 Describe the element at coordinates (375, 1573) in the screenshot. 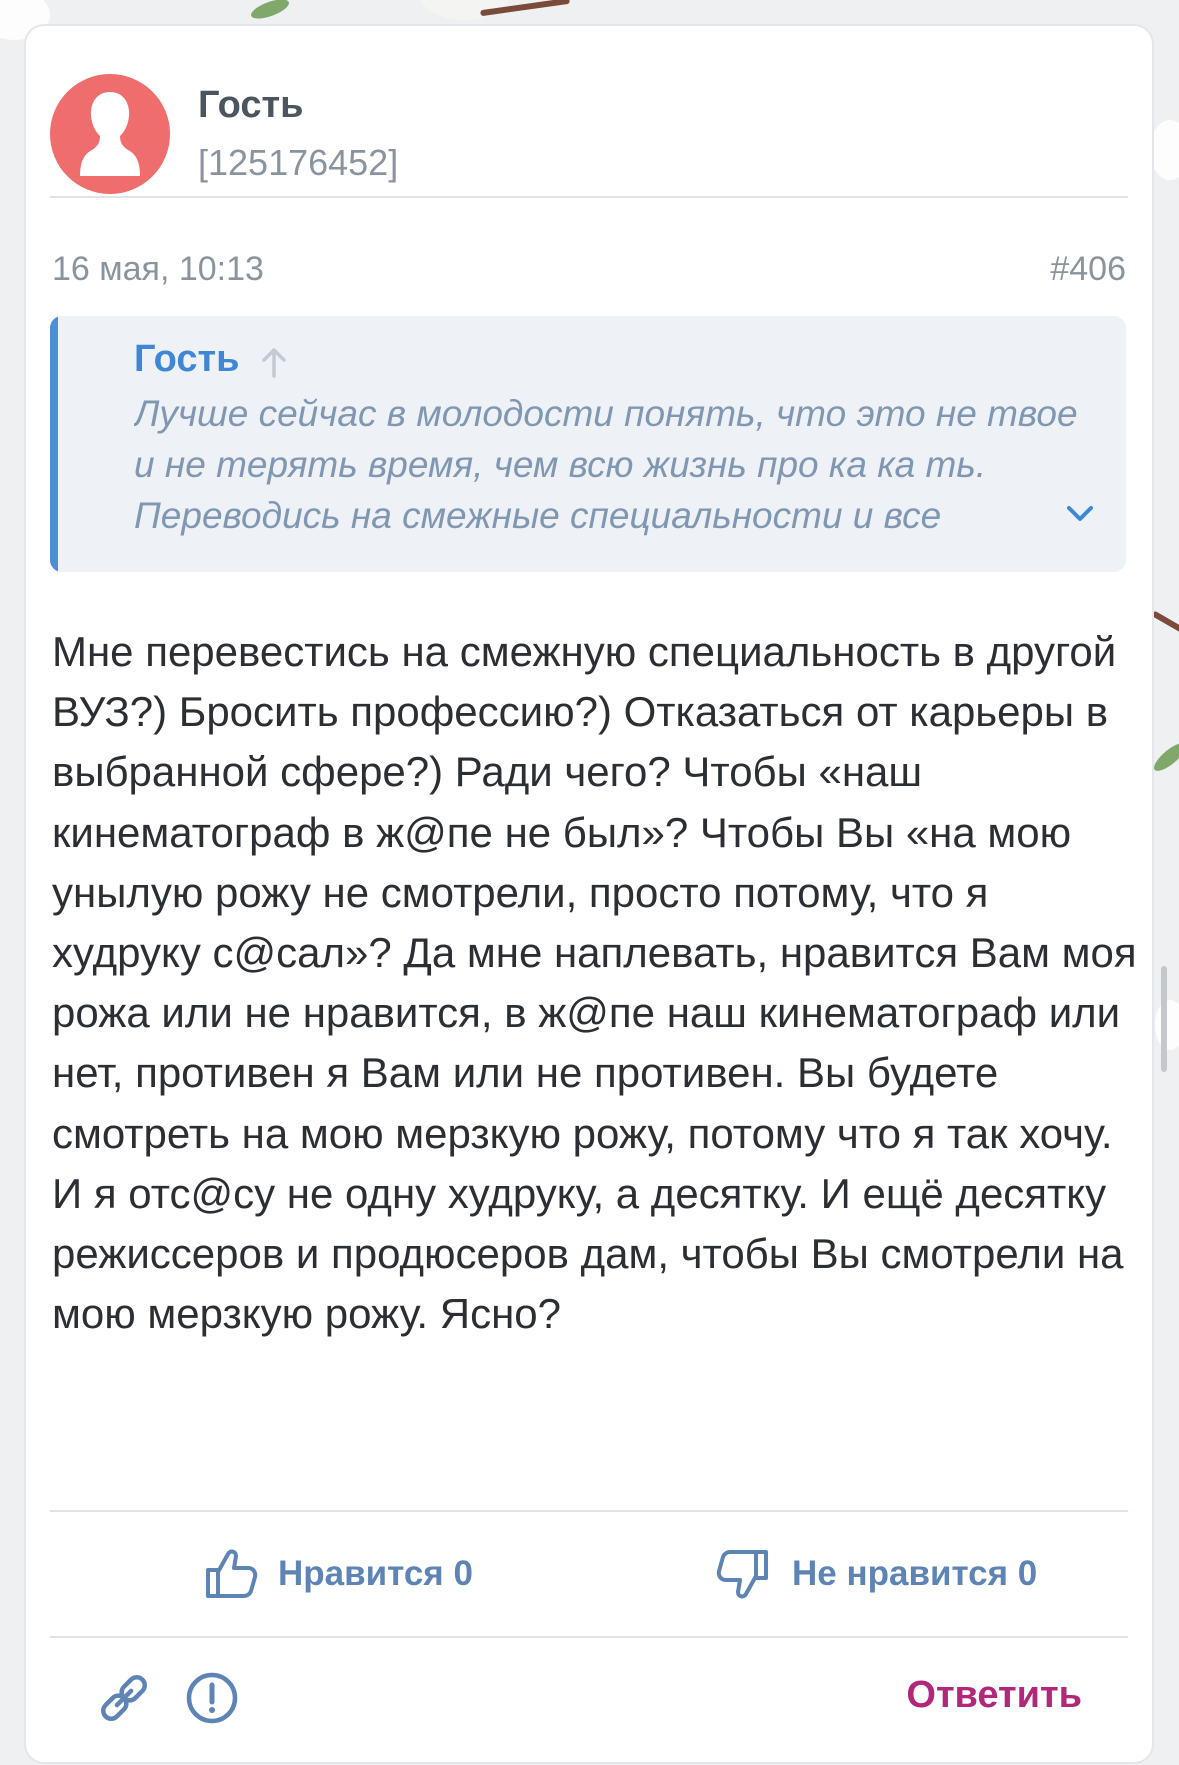

I see `like-label: Нравится 0` at that location.